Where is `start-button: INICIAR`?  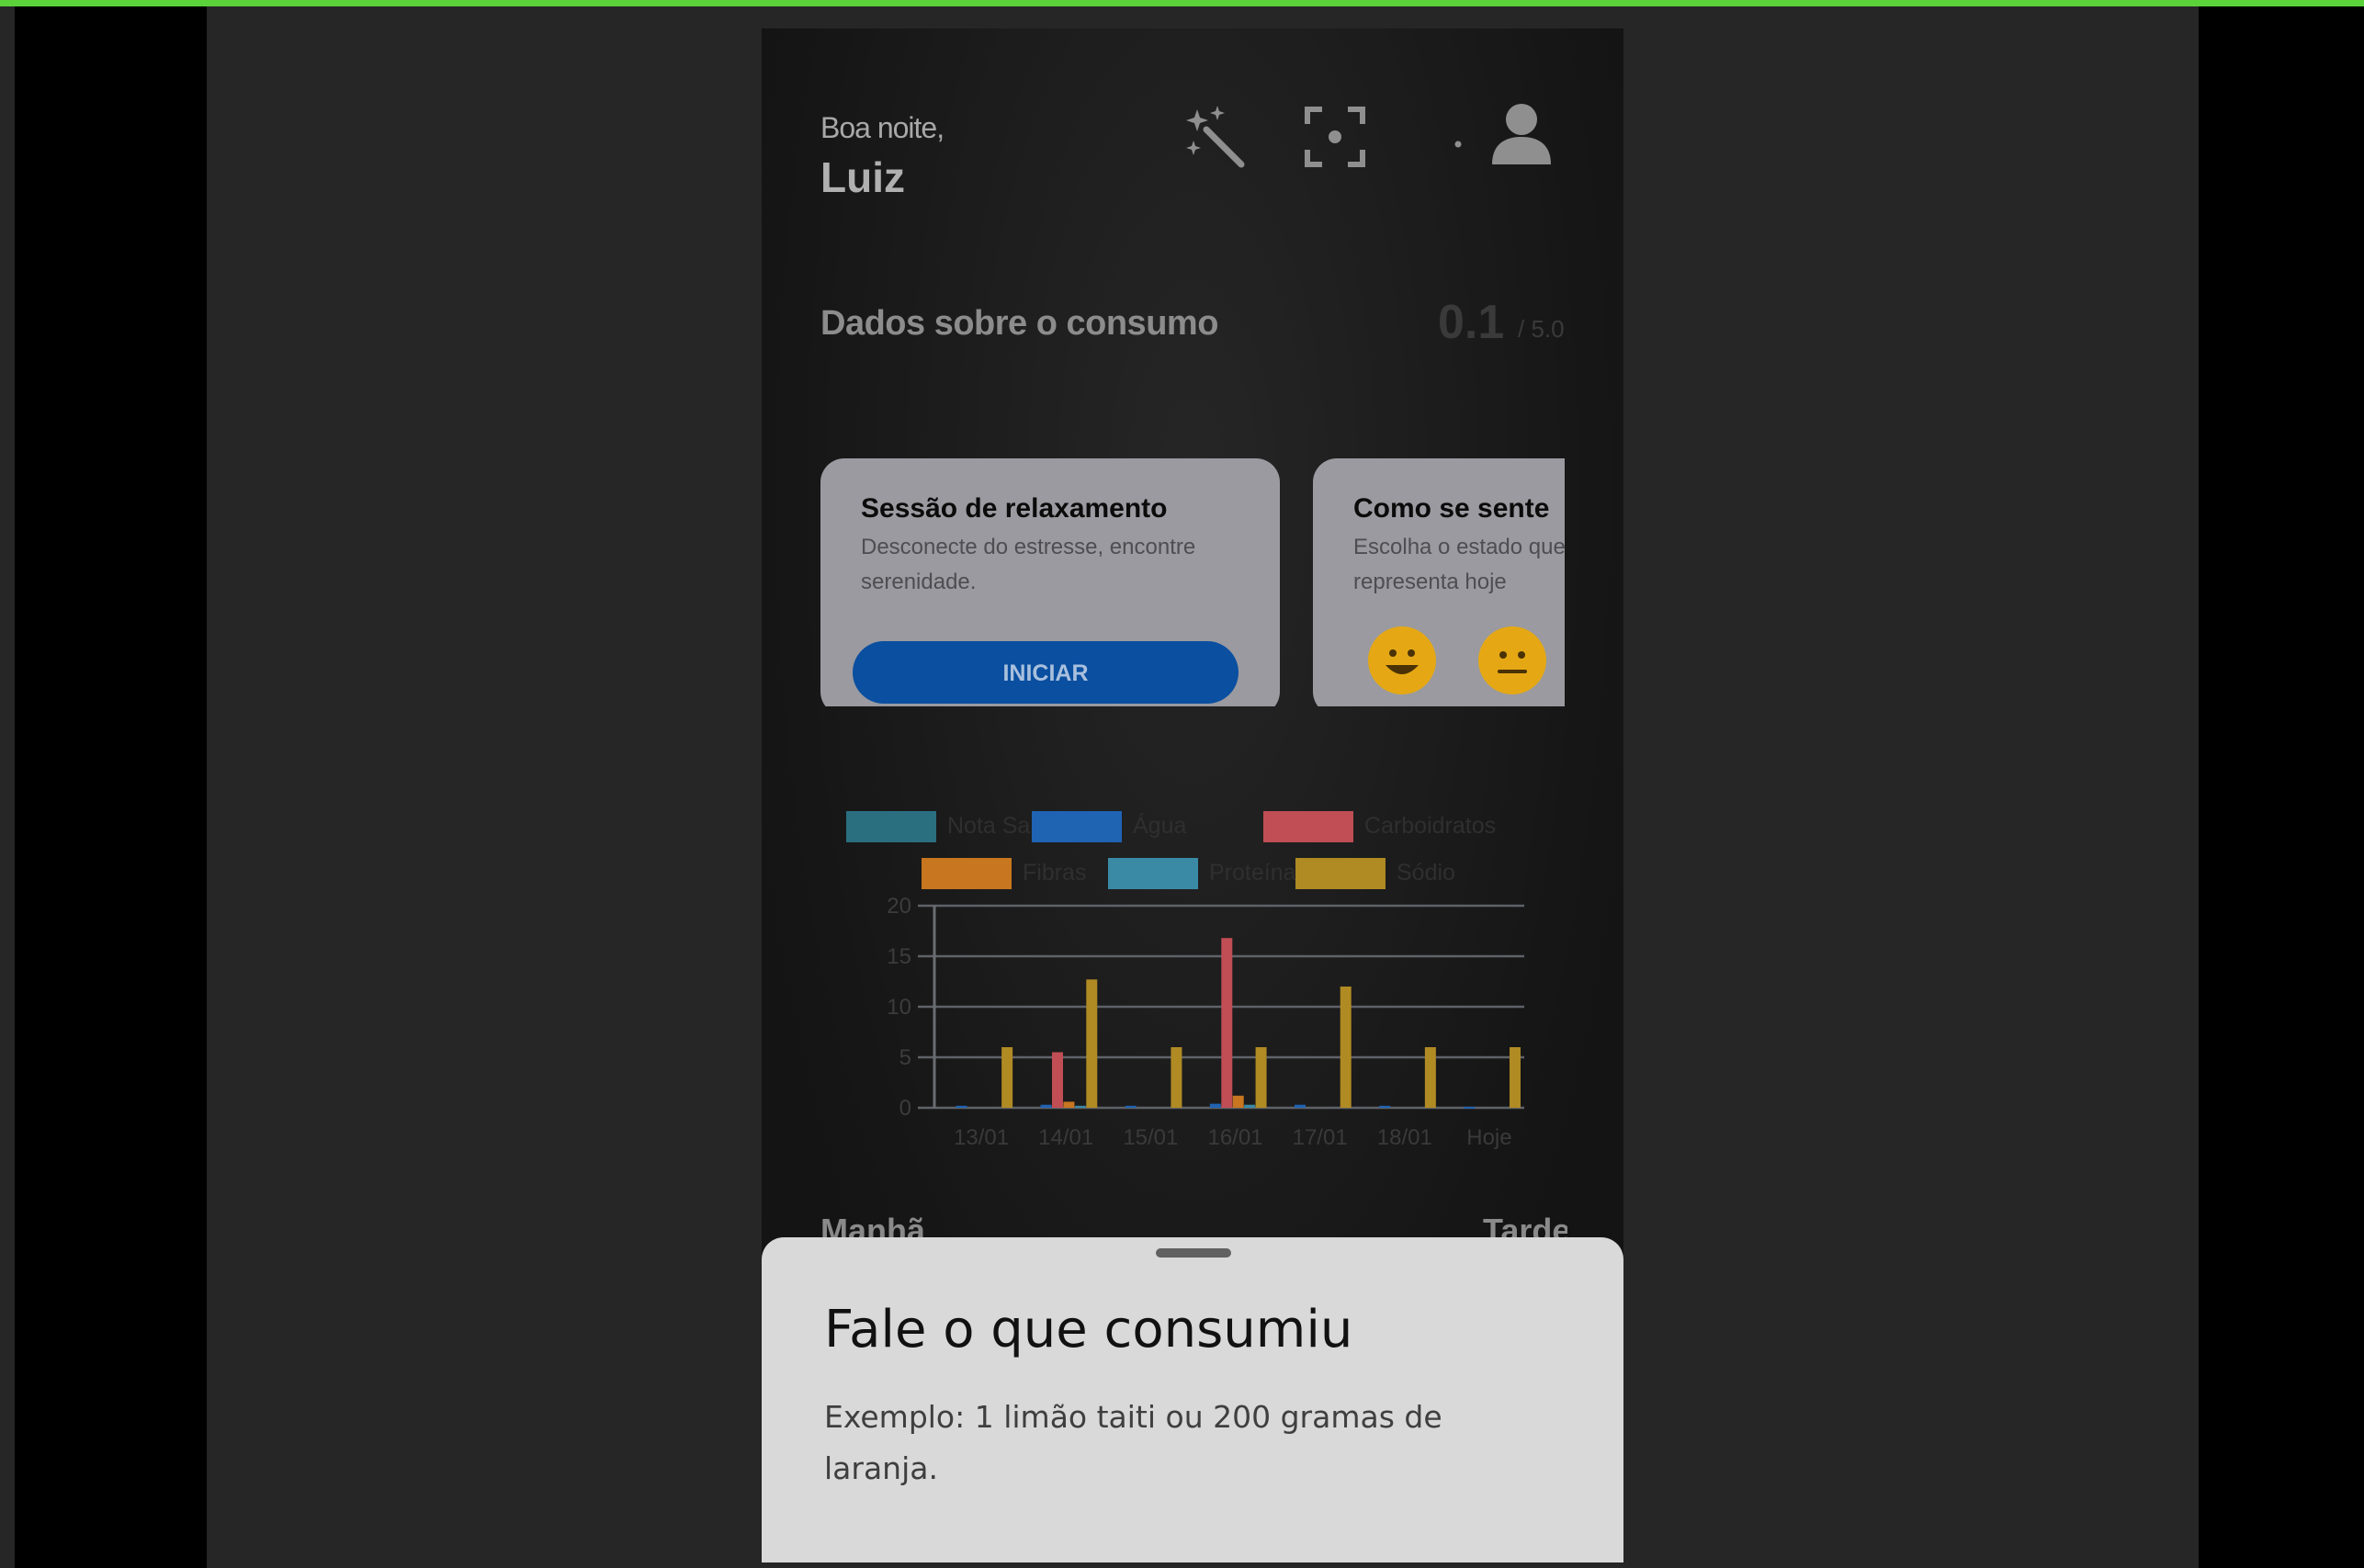
start-button: INICIAR is located at coordinates (1046, 673).